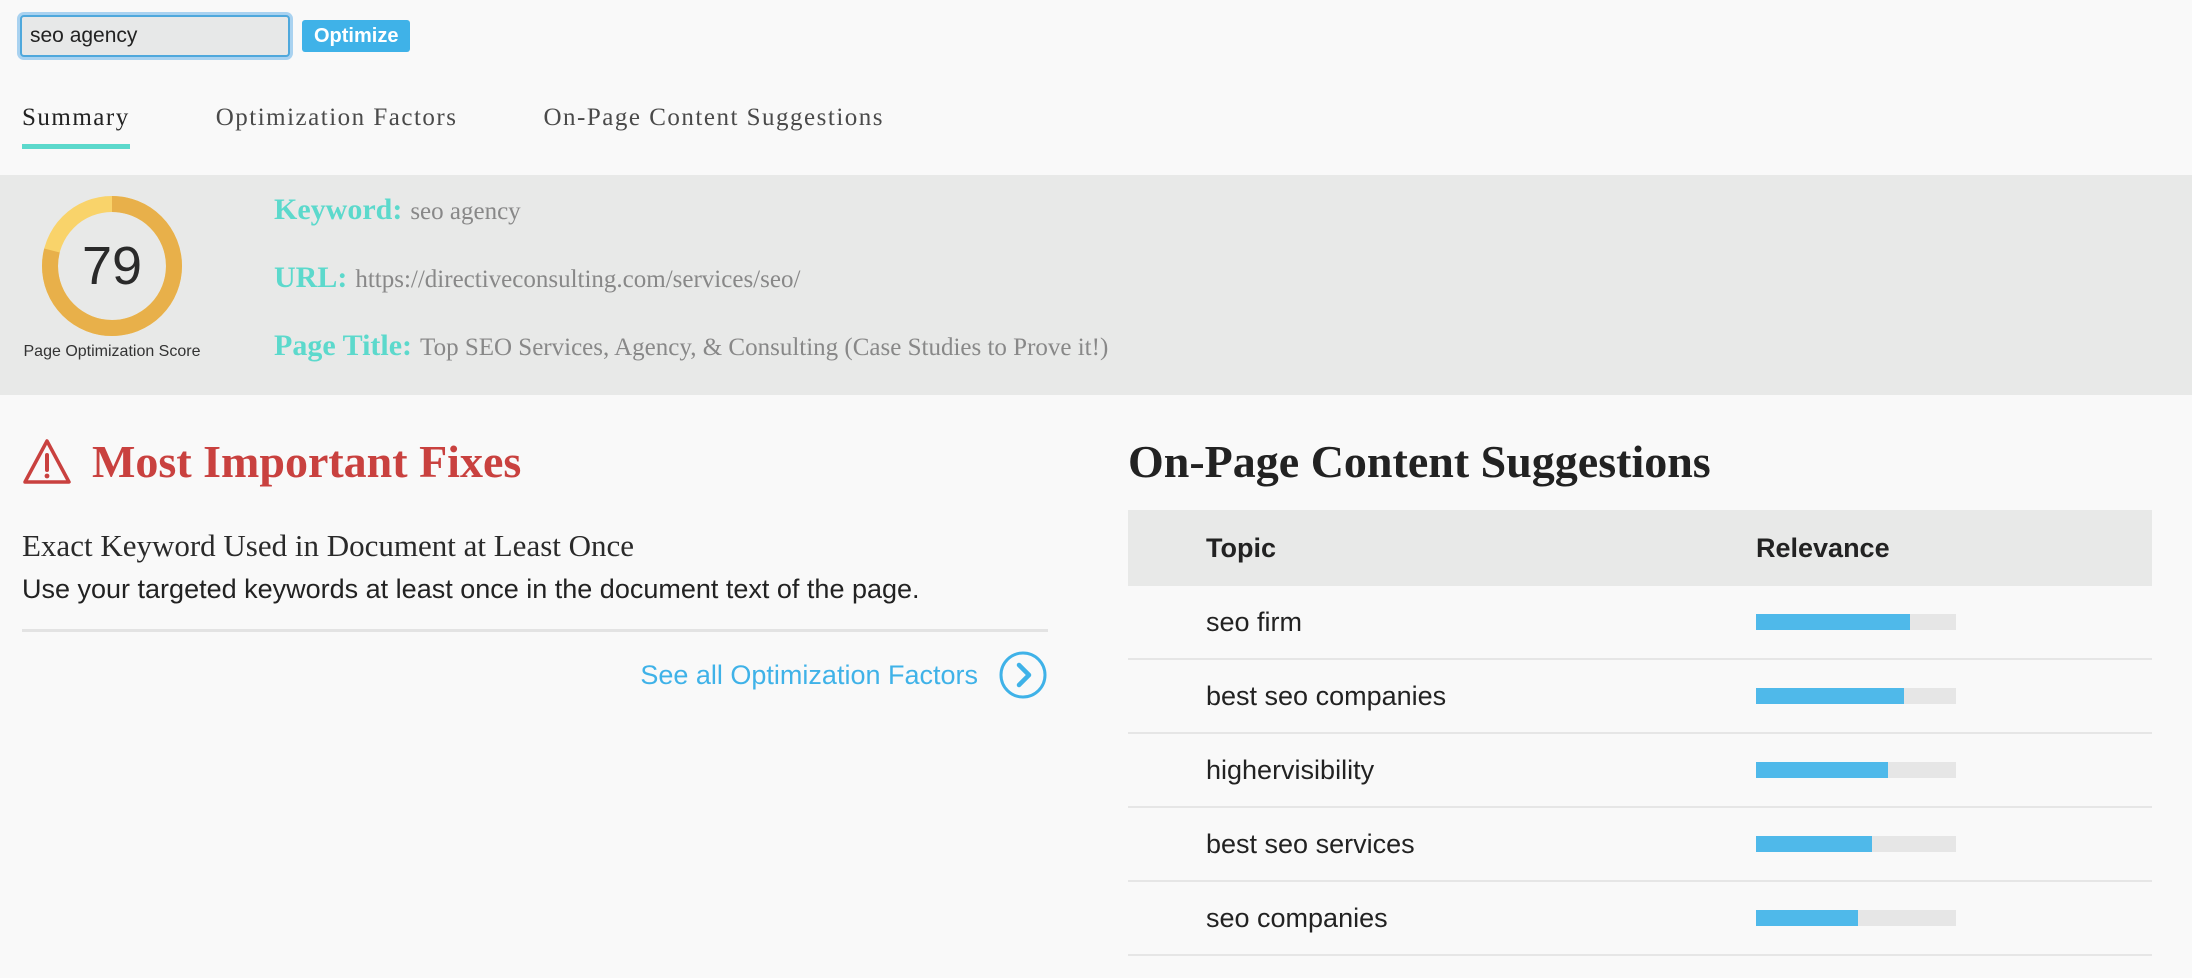 The height and width of the screenshot is (978, 2192). What do you see at coordinates (337, 126) in the screenshot?
I see `tab-optimization-factors: Optimization Factors` at bounding box center [337, 126].